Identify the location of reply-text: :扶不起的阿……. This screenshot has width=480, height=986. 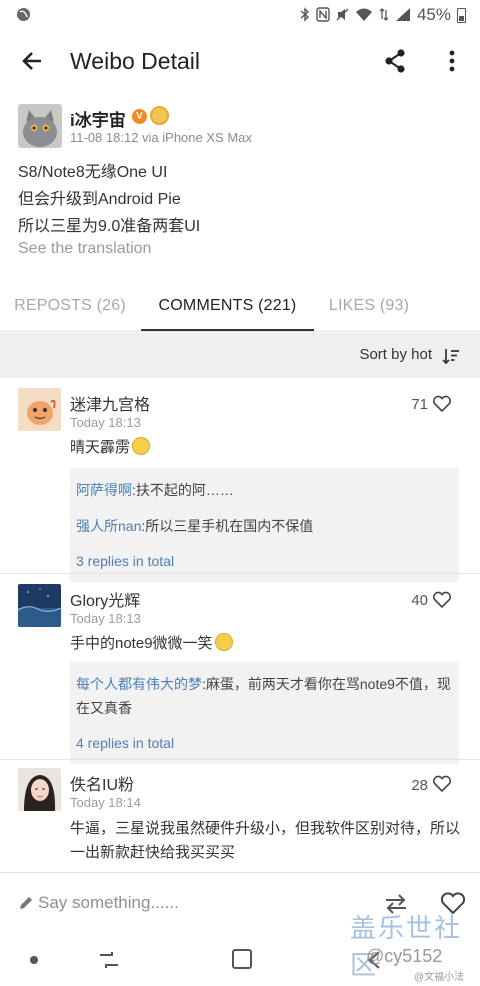
(183, 490).